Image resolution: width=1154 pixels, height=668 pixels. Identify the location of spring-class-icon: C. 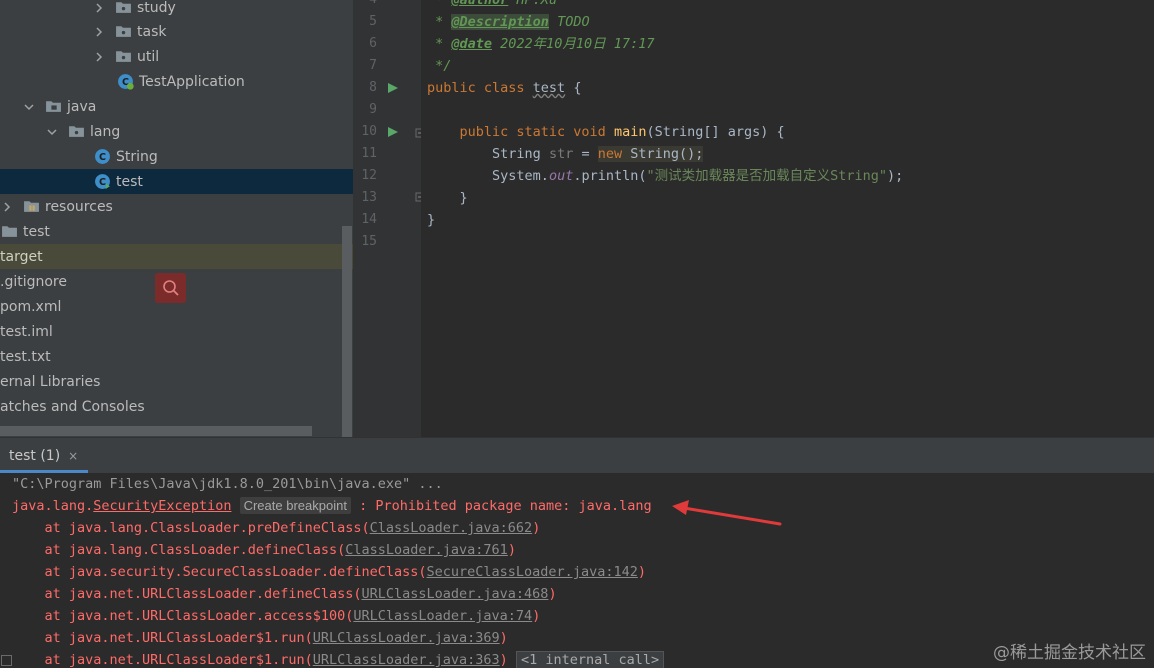
(125, 82).